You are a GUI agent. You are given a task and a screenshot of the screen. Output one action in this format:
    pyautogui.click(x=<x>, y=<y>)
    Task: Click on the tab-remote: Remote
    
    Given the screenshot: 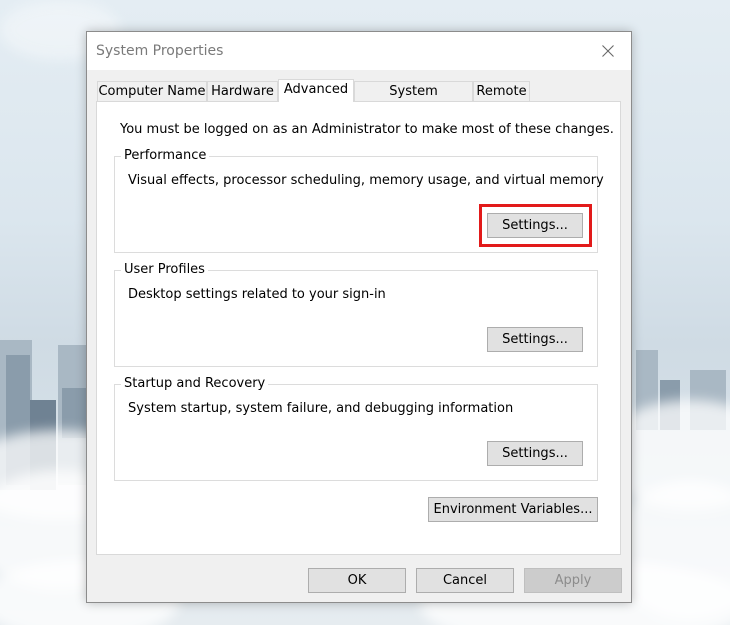 What is the action you would take?
    pyautogui.click(x=501, y=91)
    